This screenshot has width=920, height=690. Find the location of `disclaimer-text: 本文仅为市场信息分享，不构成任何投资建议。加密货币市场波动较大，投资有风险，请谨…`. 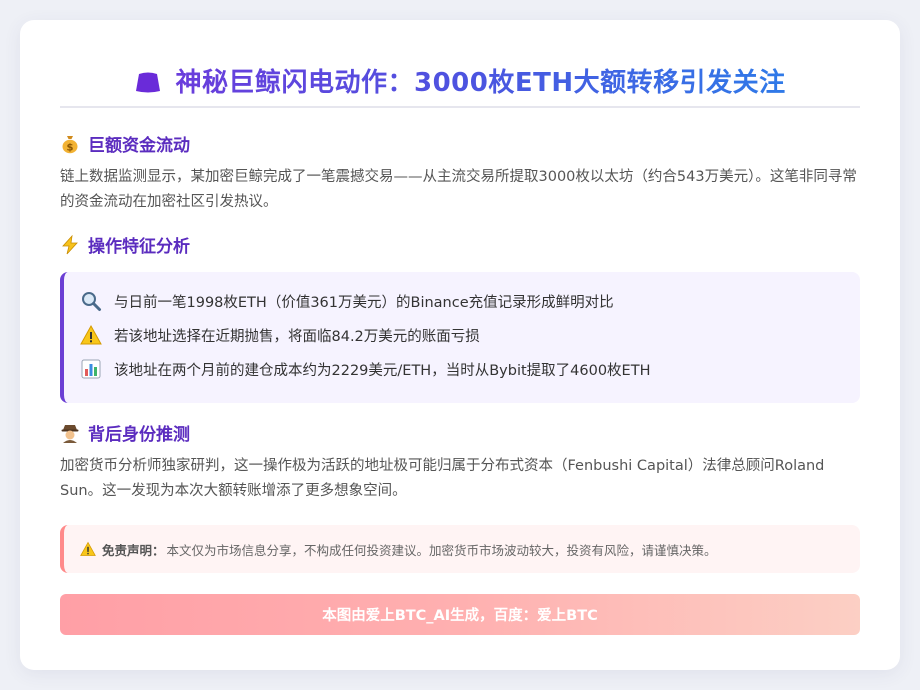

disclaimer-text: 本文仅为市场信息分享，不构成任何投资建议。加密货币市场波动较大，投资有风险，请谨… is located at coordinates (441, 550).